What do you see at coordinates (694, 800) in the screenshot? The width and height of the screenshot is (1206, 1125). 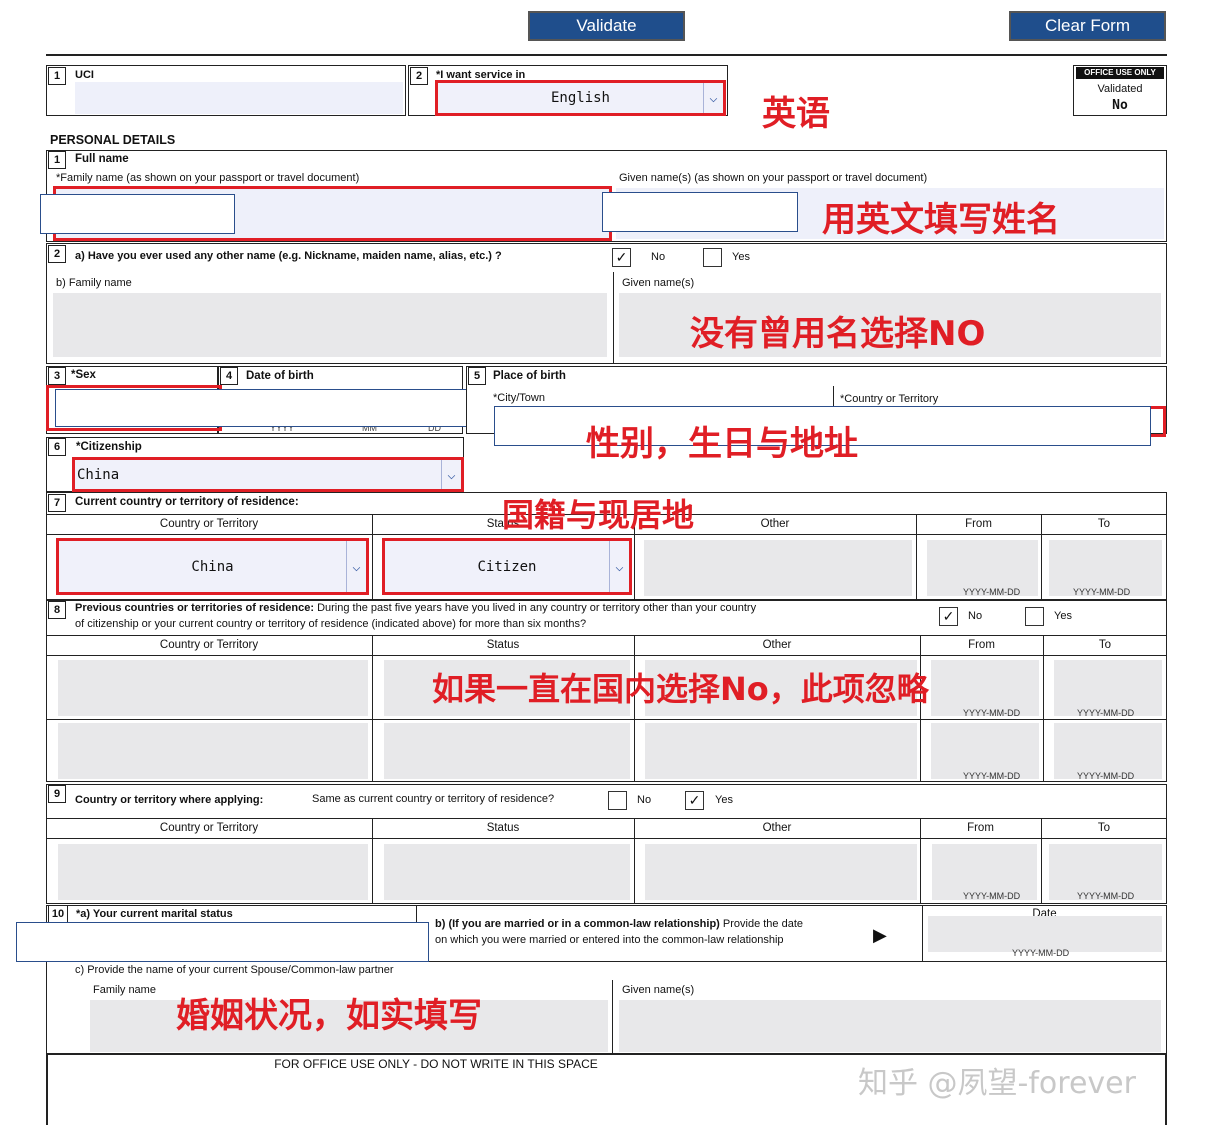 I see `q9-yes-checkbox: ✓` at bounding box center [694, 800].